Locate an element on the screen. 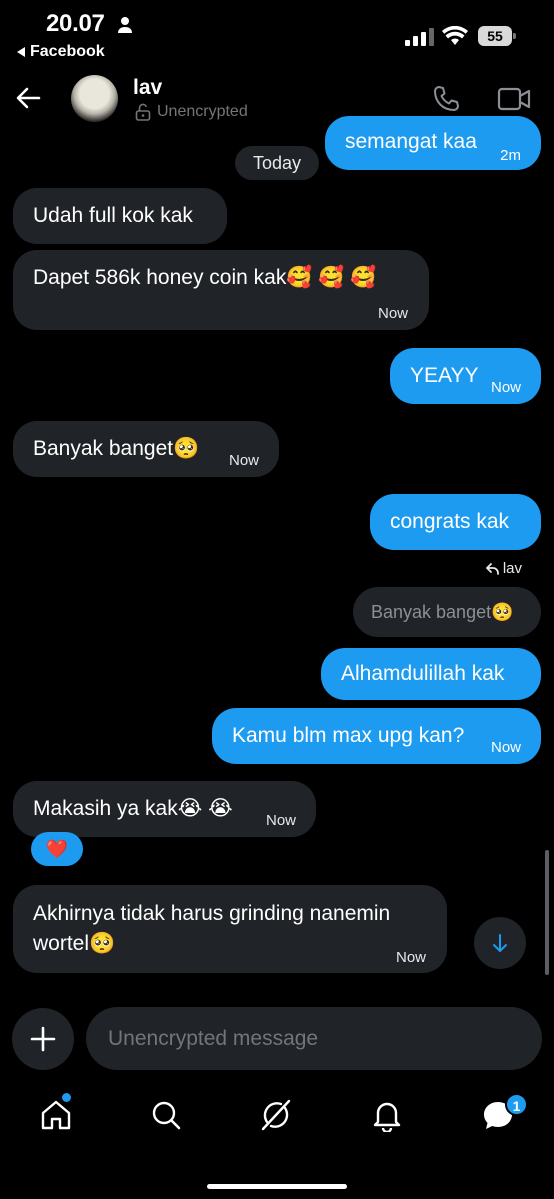  message-bubble-outgoing: congrats kak is located at coordinates (455, 522).